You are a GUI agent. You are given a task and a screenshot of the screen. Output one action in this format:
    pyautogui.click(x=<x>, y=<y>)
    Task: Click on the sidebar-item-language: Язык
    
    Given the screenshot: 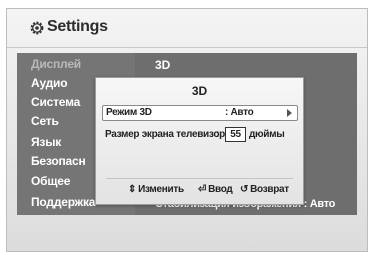 What is the action you would take?
    pyautogui.click(x=46, y=142)
    